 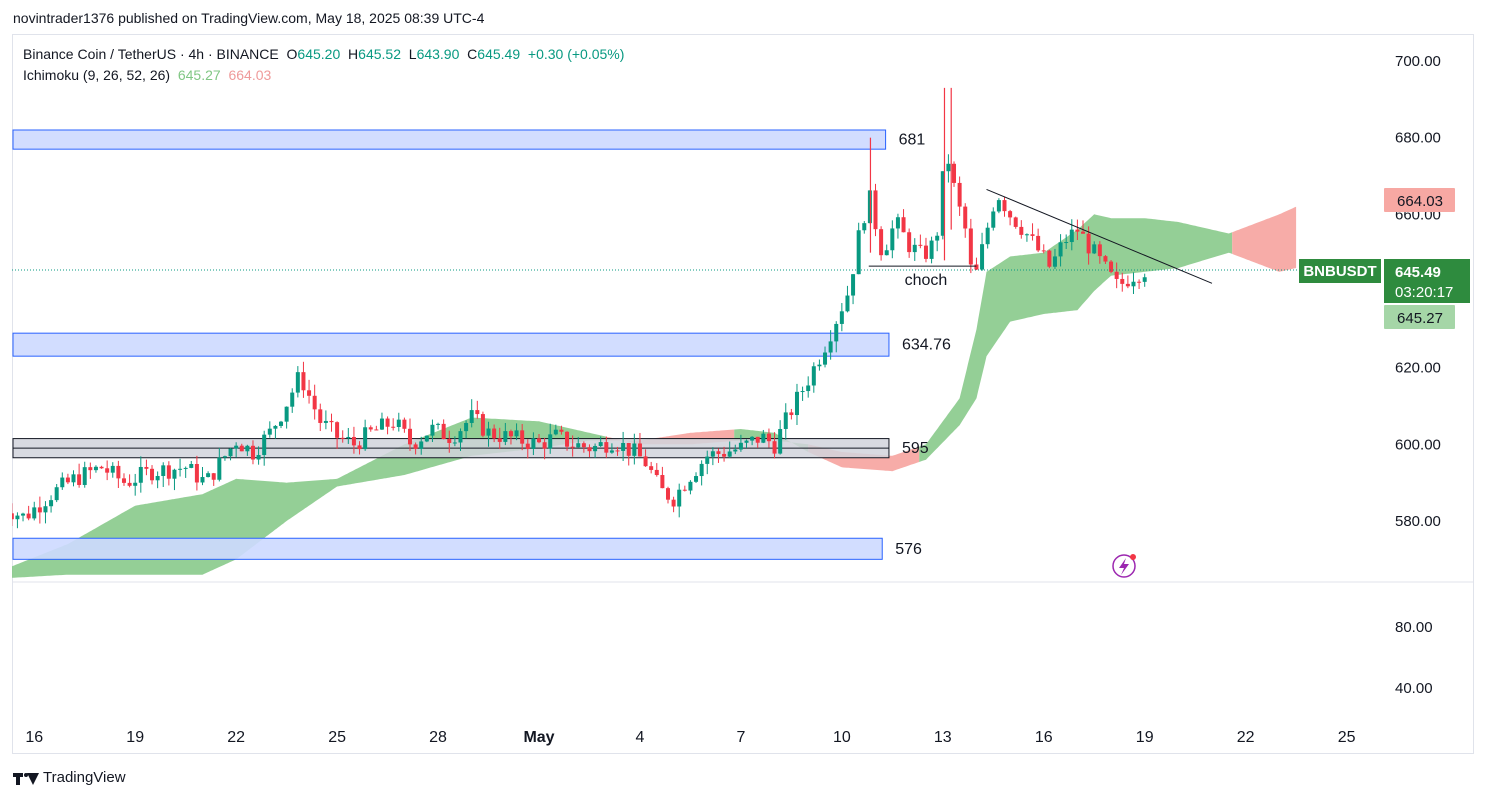 I want to click on countdown-text: 03:20:17, so click(x=1424, y=292).